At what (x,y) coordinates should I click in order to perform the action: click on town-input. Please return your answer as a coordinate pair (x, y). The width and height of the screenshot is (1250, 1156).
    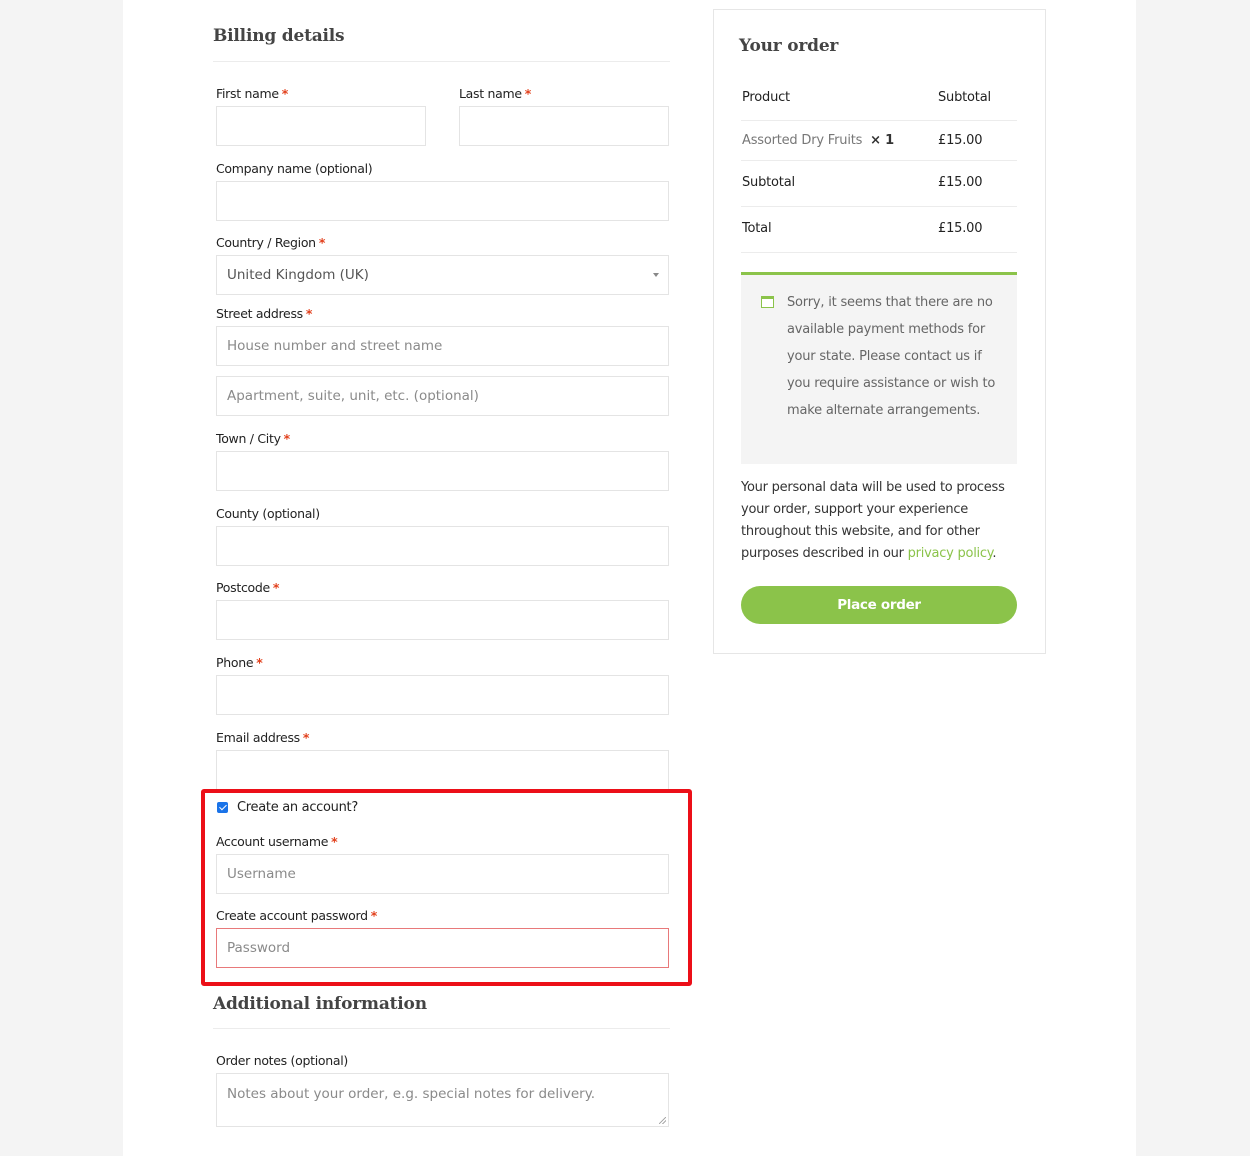
    Looking at the image, I should click on (442, 471).